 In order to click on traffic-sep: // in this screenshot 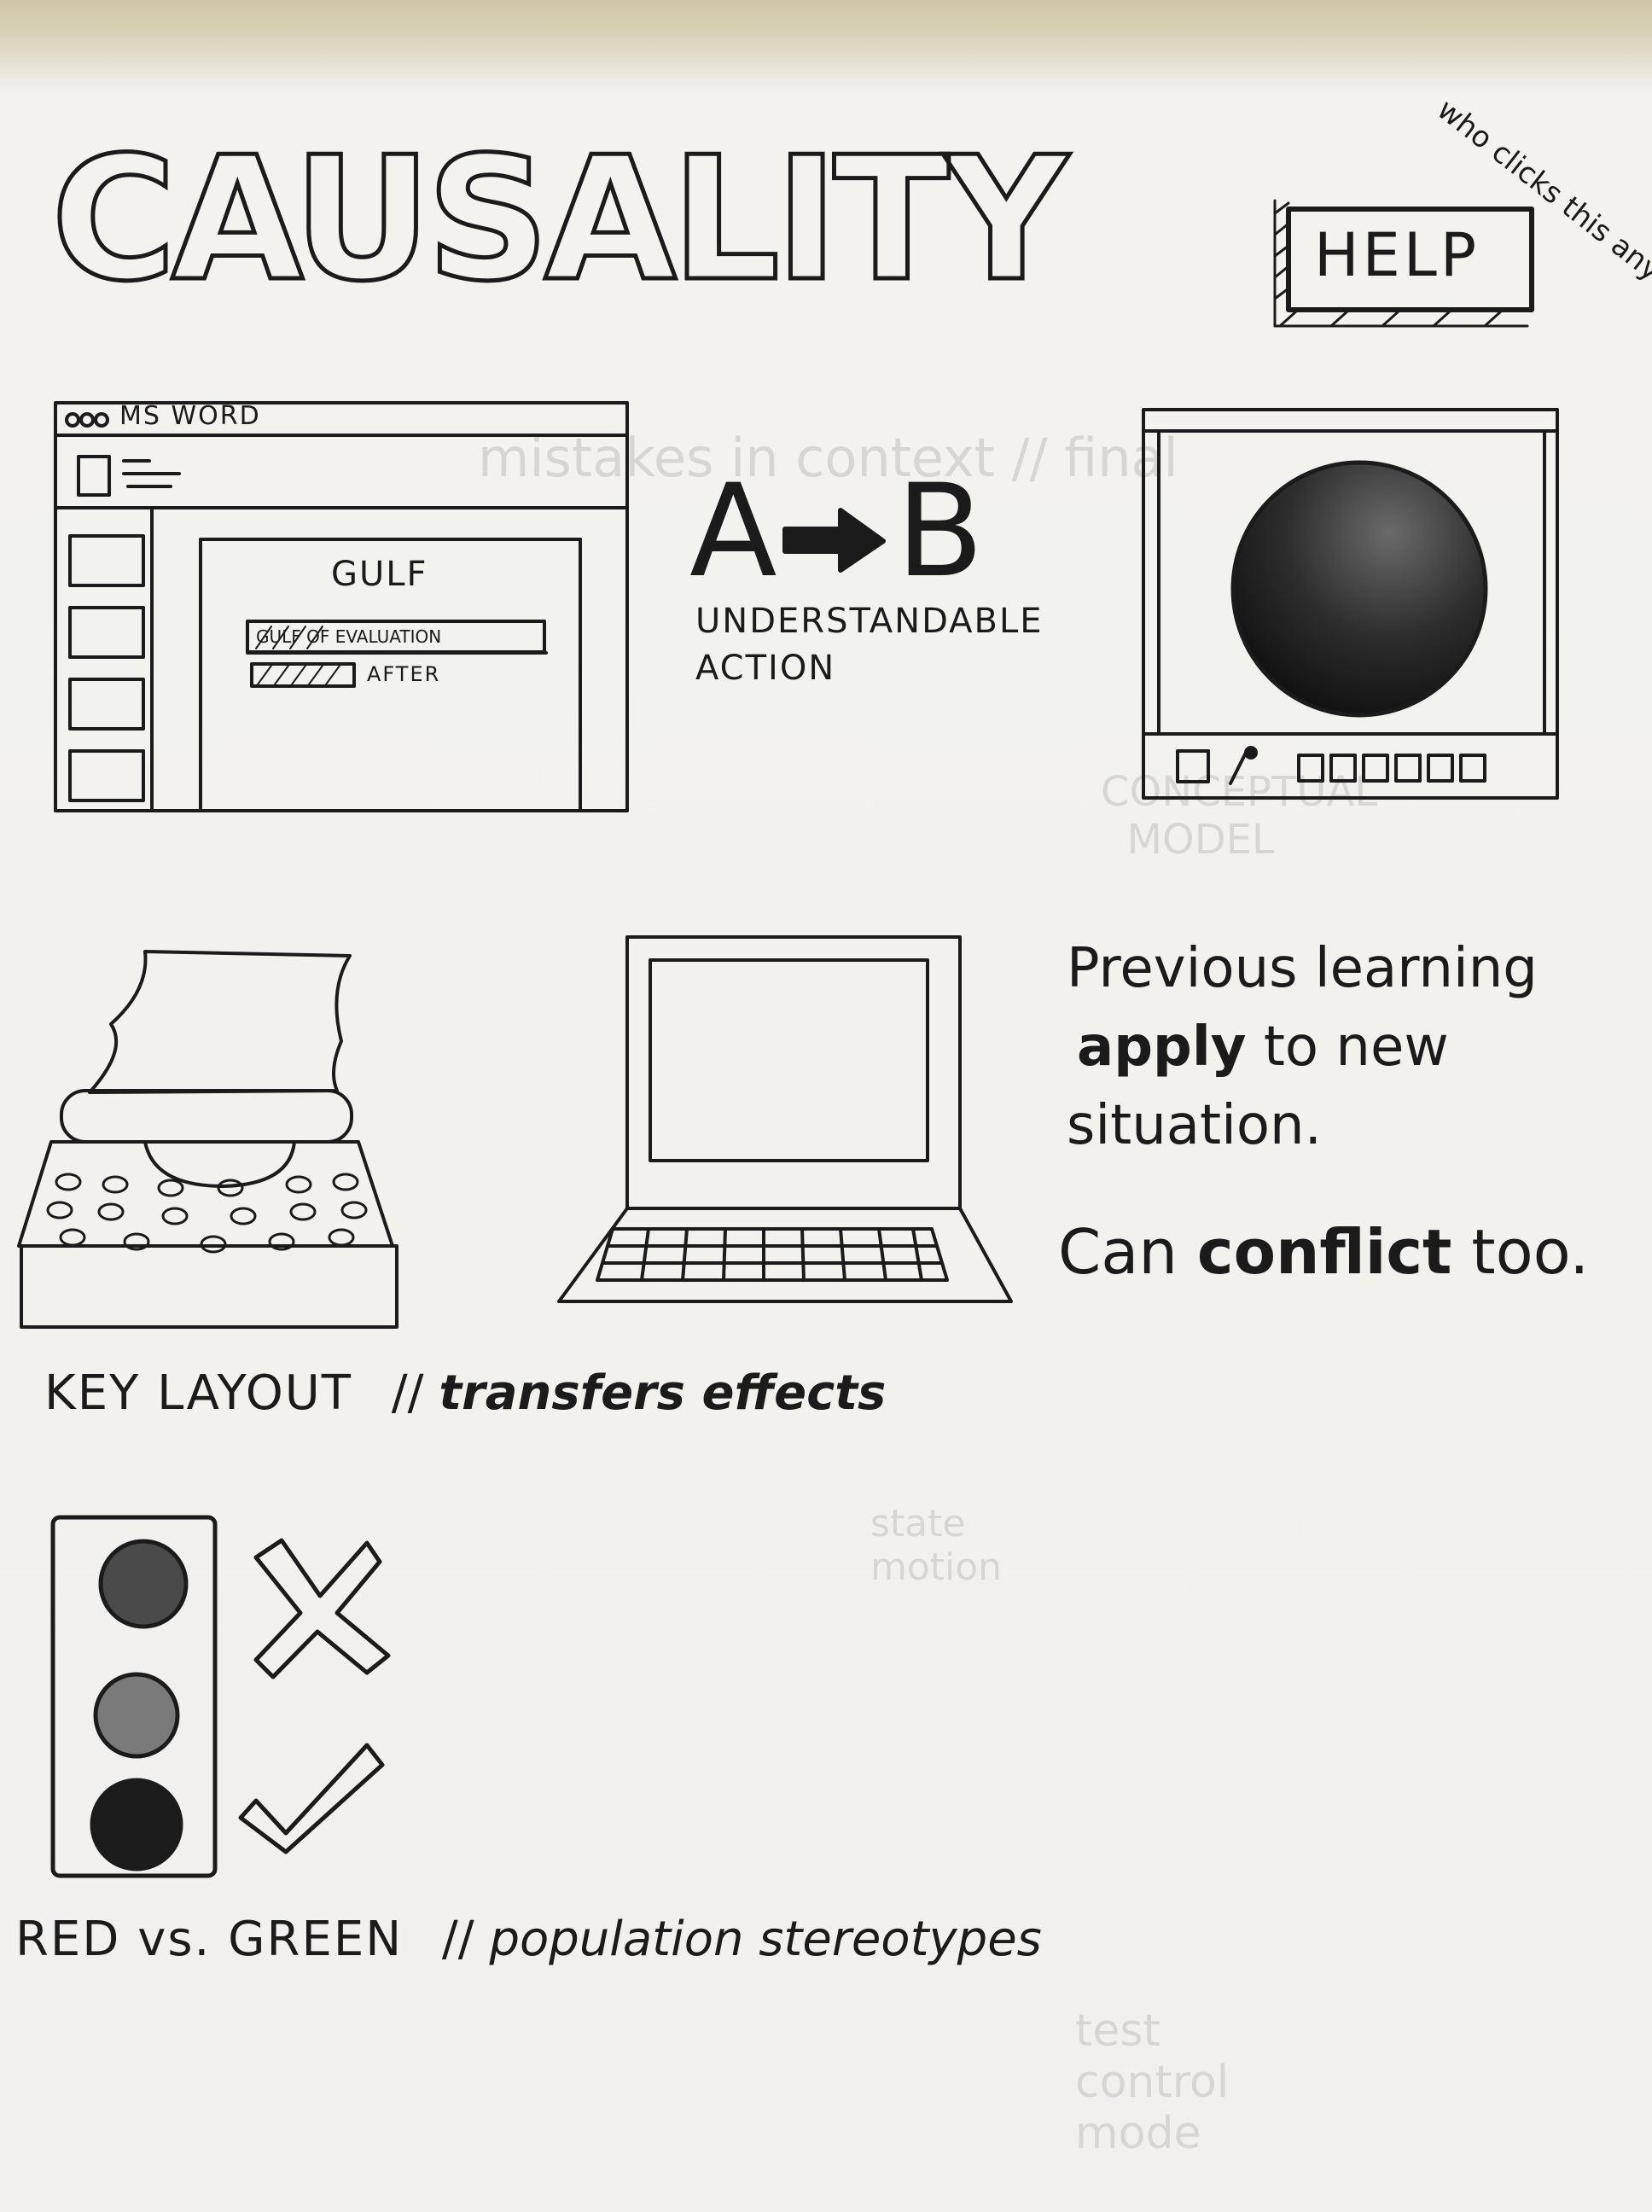, I will do `click(457, 1939)`.